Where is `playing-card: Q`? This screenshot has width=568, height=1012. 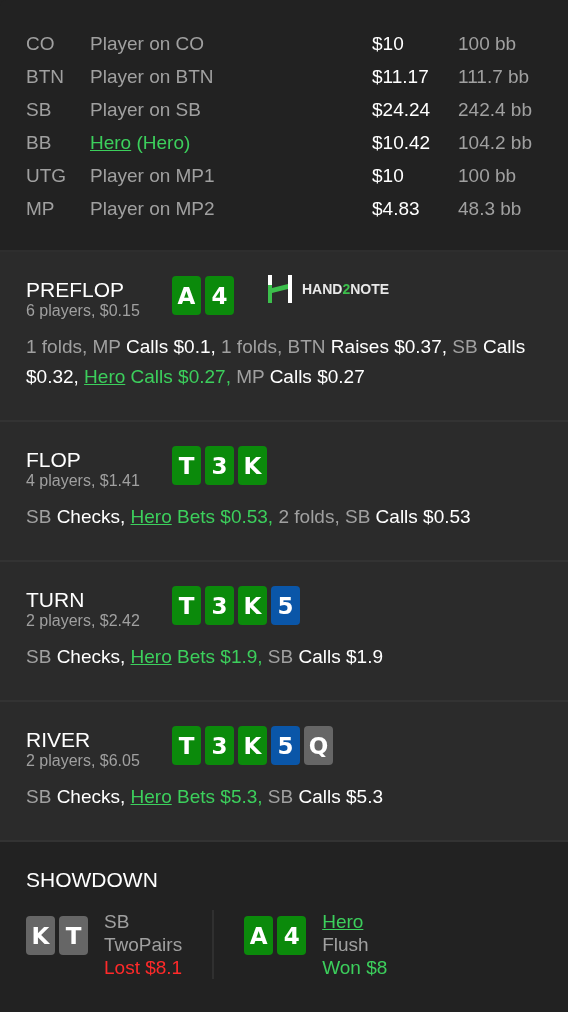 playing-card: Q is located at coordinates (318, 745).